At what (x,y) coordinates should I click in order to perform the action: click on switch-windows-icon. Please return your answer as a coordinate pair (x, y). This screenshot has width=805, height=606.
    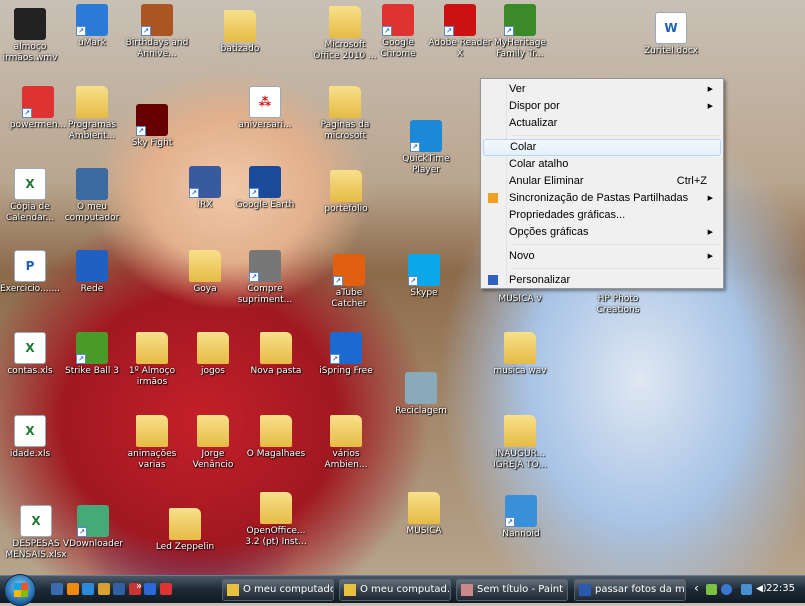
    Looking at the image, I should click on (119, 589).